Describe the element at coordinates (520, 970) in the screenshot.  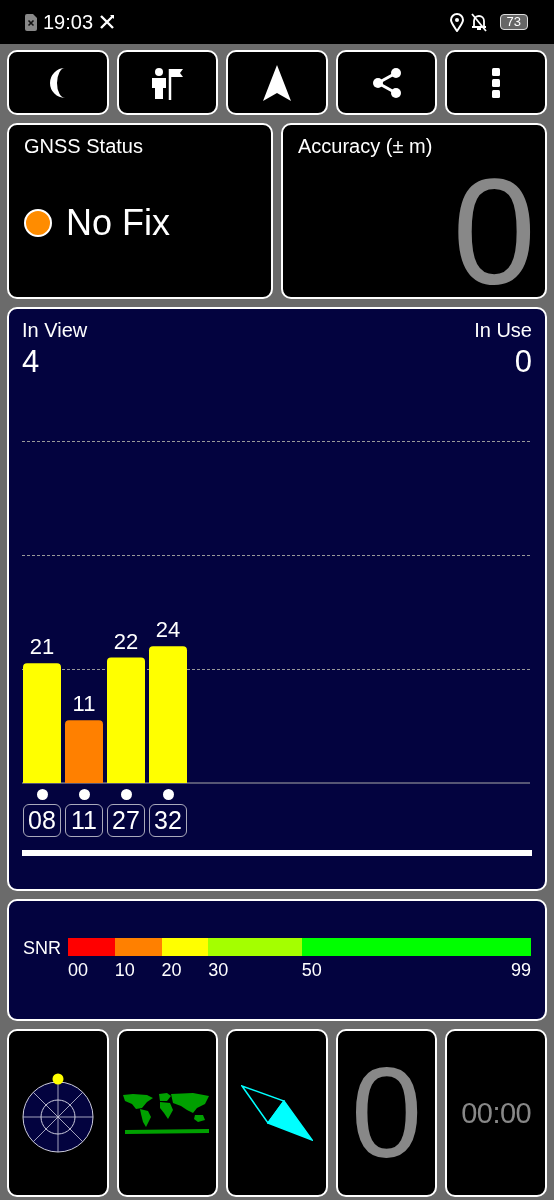
I see `snr-scale-label: 99` at that location.